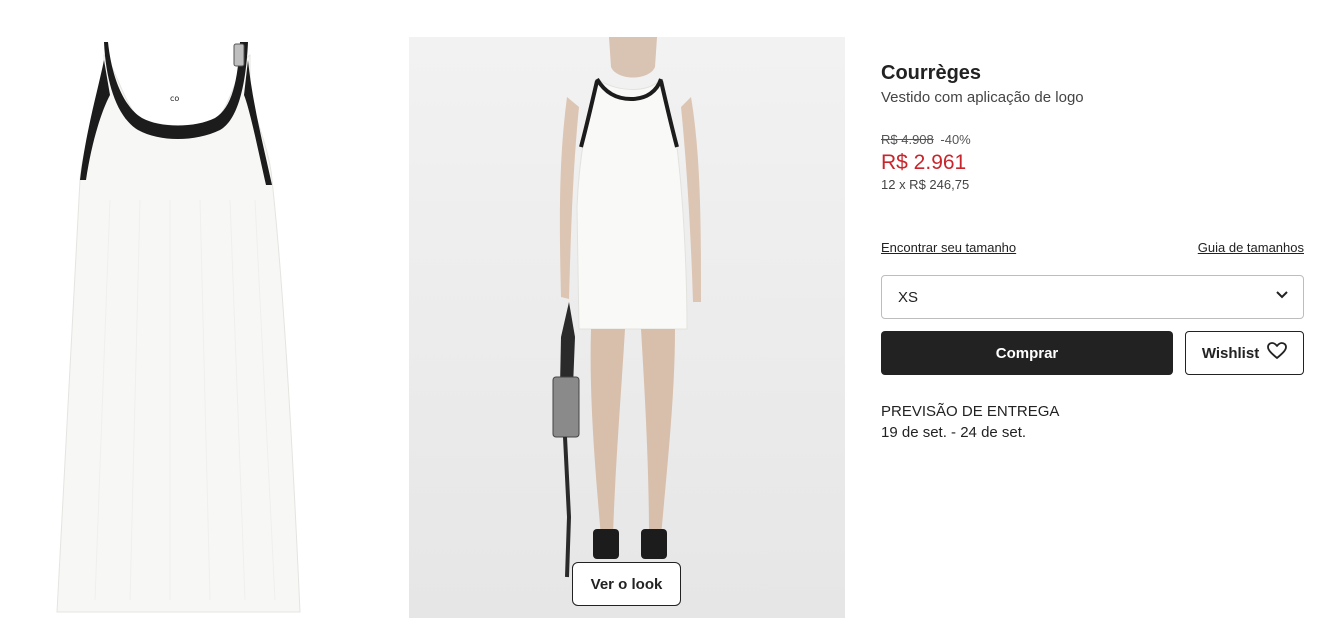 The width and height of the screenshot is (1340, 630). I want to click on brand-logo: ᴄᴏ, so click(174, 98).